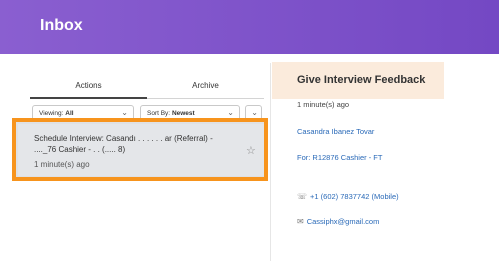 Image resolution: width=499 pixels, height=261 pixels. I want to click on list-item-subtitle: ...._76 Cashier - . . (..... 8), so click(80, 149).